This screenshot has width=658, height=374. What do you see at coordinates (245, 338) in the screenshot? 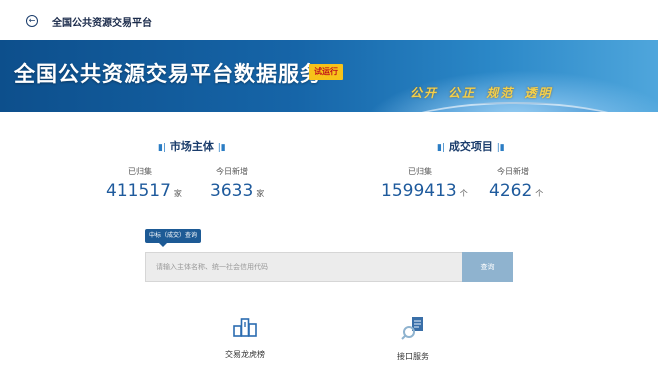
I see `trade-ranking-shortcut: 交易龙虎榜` at bounding box center [245, 338].